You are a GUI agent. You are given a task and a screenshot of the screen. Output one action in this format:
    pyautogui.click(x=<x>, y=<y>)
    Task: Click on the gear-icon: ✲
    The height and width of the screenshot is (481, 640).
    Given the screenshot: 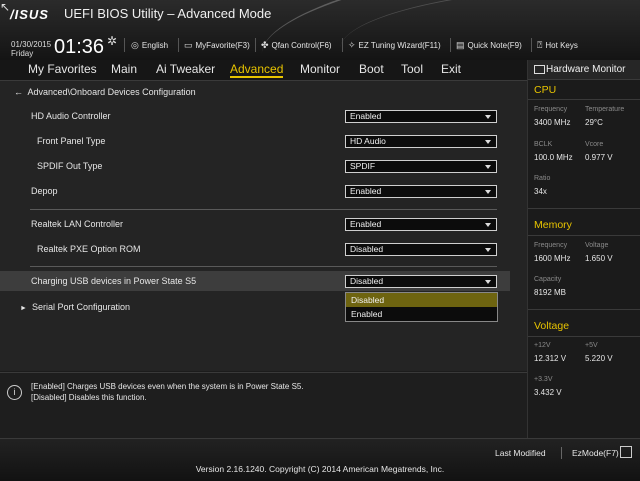 What is the action you would take?
    pyautogui.click(x=112, y=41)
    